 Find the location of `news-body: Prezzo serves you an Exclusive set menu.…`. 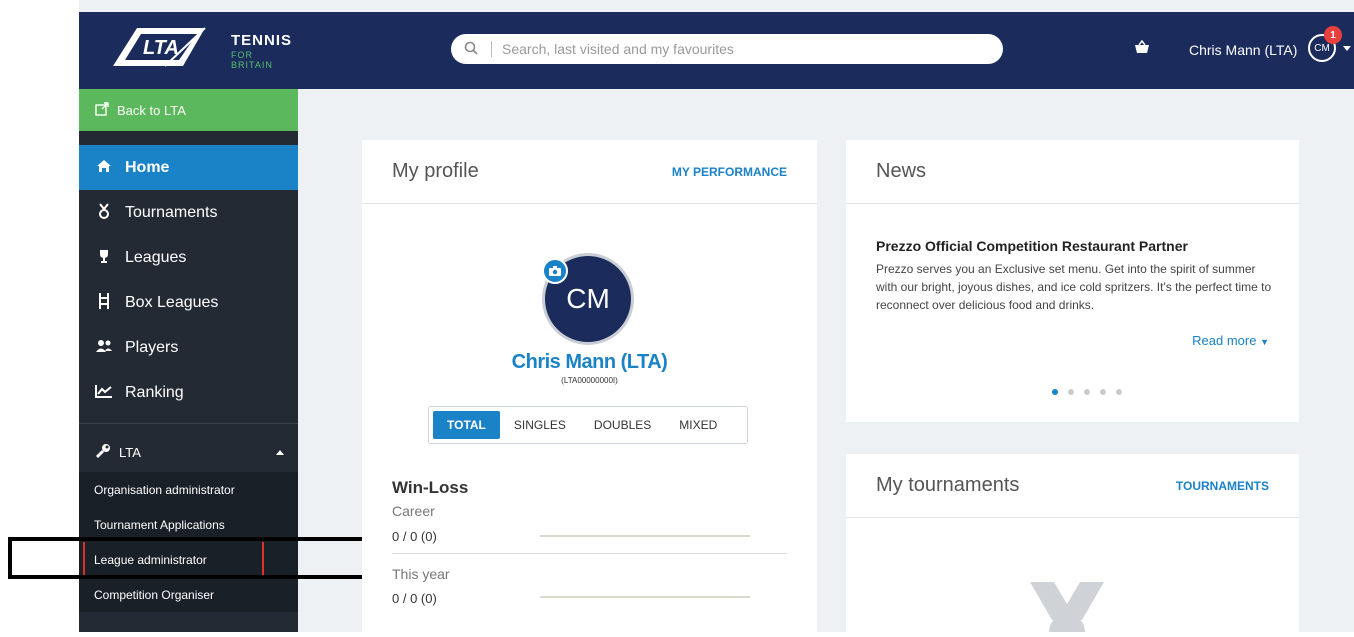

news-body: Prezzo serves you an Exclusive set menu.… is located at coordinates (1074, 287).